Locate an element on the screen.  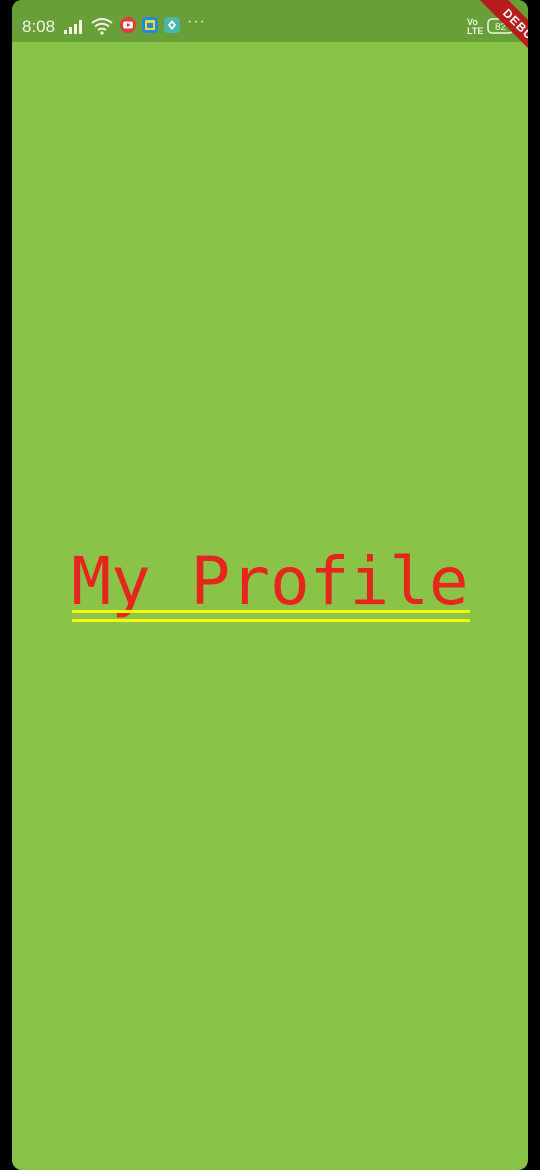
status-bar: 8:08 ··· Vo LTE 82 is located at coordinates (270, 21).